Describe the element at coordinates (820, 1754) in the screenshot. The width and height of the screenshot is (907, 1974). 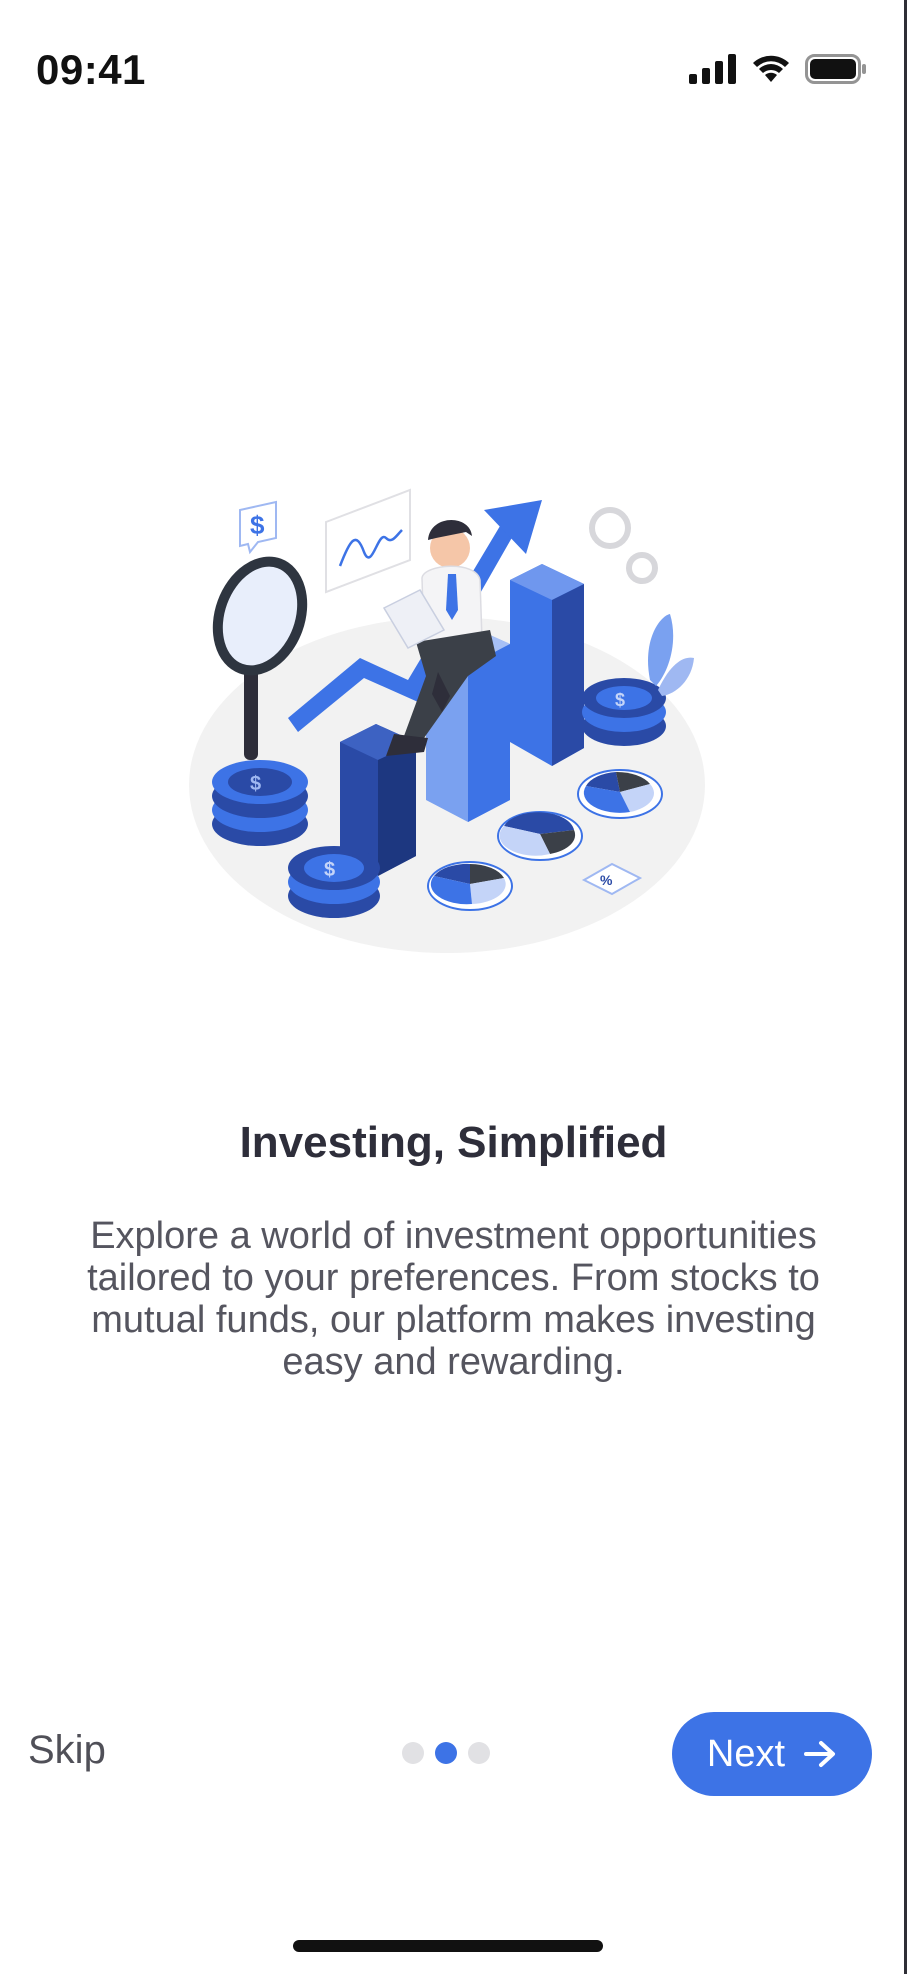
I see `arrow-right-icon` at that location.